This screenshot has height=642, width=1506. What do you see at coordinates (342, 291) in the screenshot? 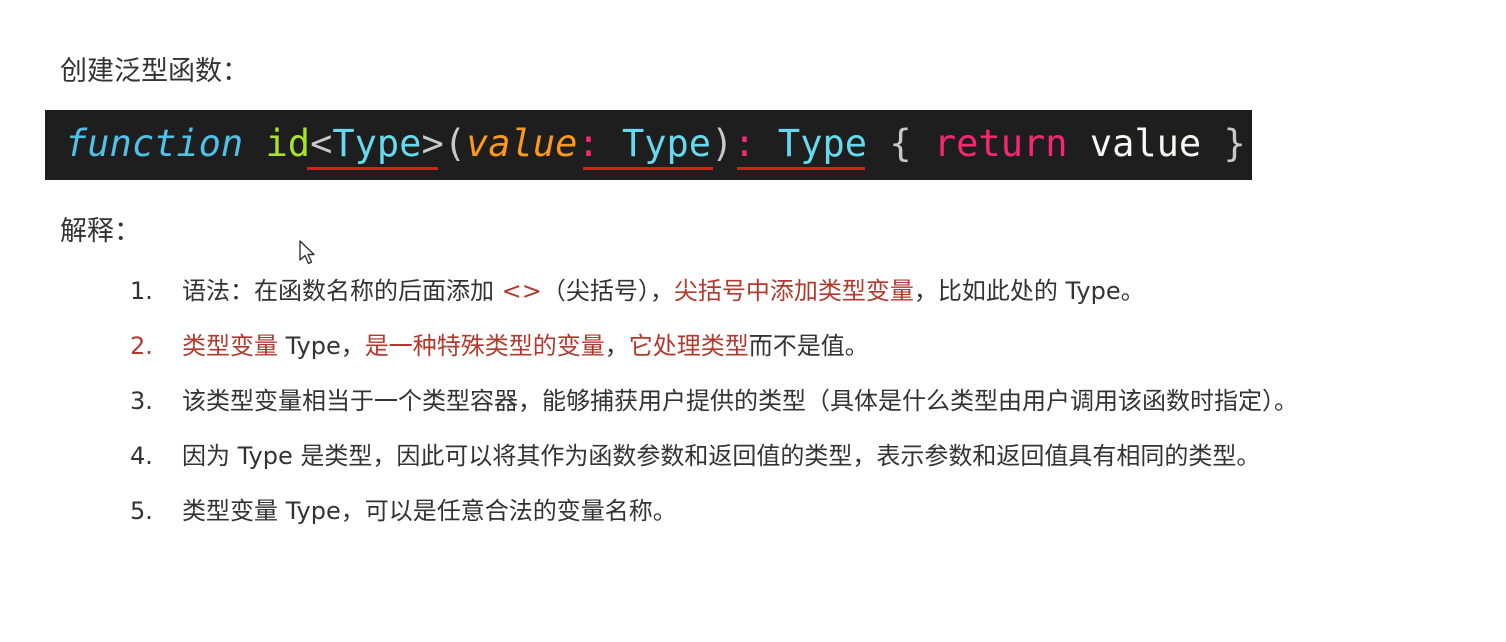
I see `text-segment: 语法：在函数名称的后面添加` at bounding box center [342, 291].